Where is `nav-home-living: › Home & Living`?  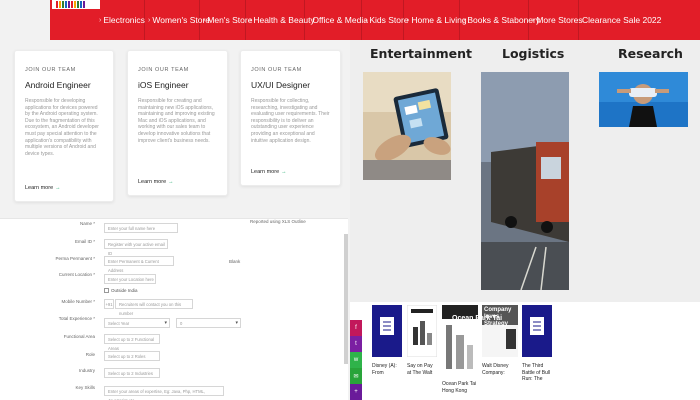 nav-home-living: › Home & Living is located at coordinates (435, 20).